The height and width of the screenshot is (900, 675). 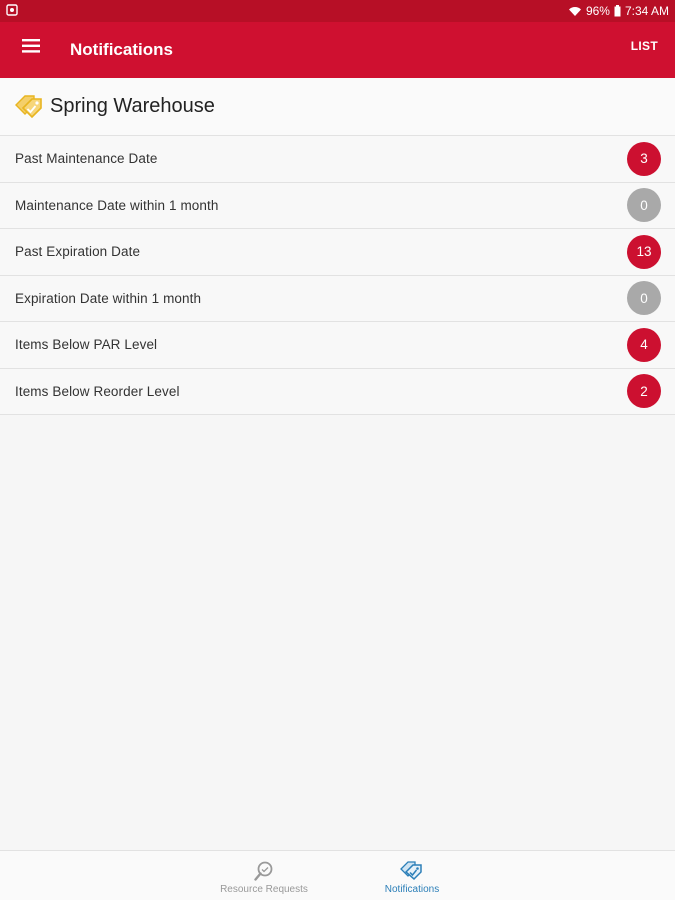 What do you see at coordinates (337, 205) in the screenshot?
I see `notification-row-maintenance-within-month: Maintenance Date within 1 month 0` at bounding box center [337, 205].